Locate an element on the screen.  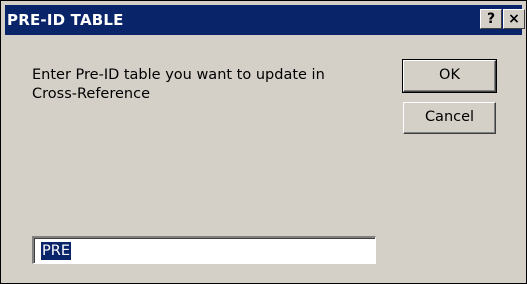
help-button: ? is located at coordinates (491, 19).